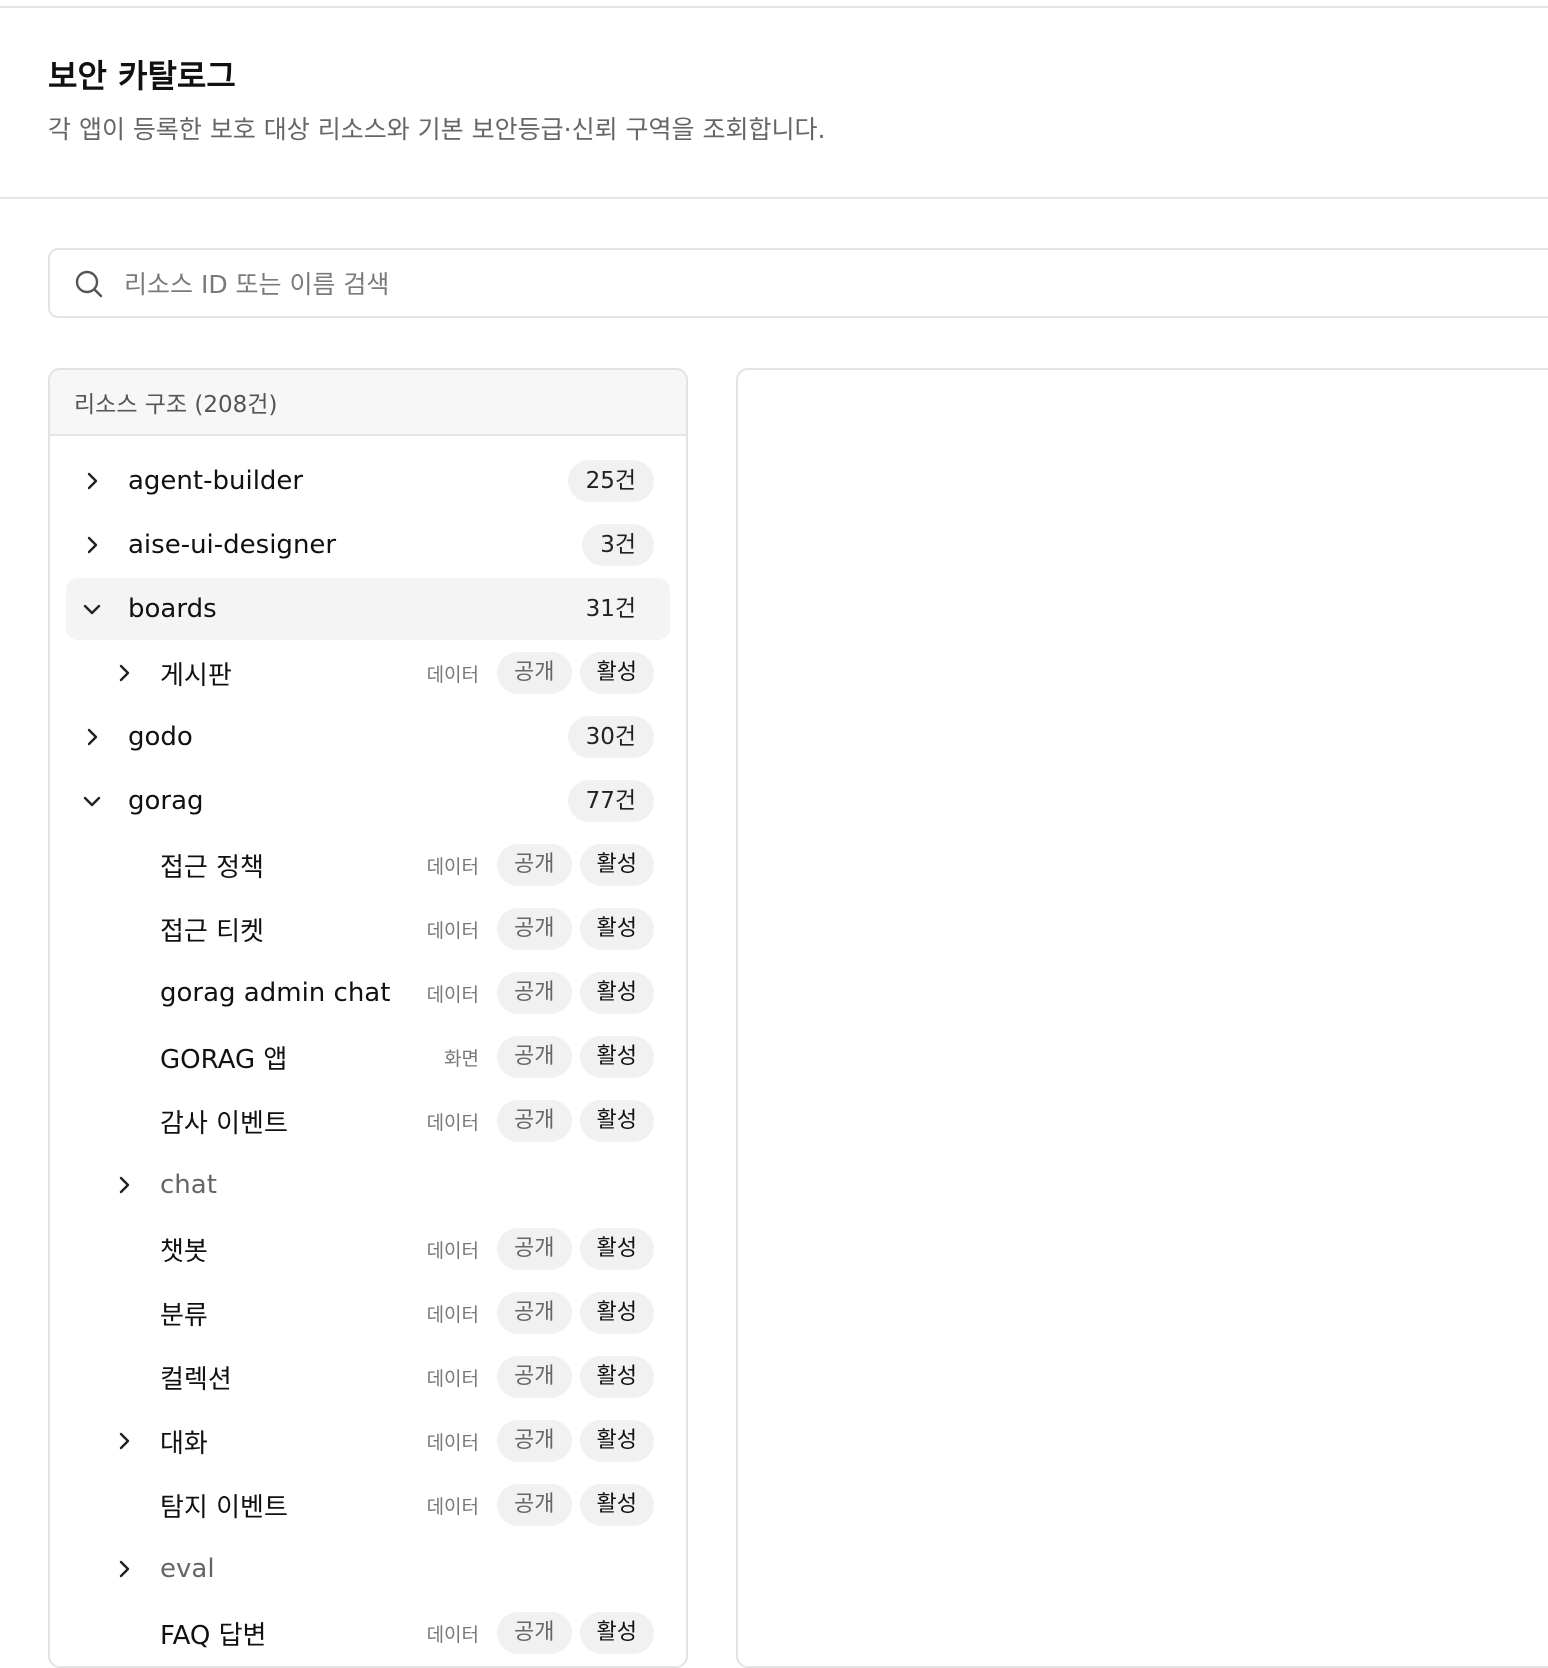  Describe the element at coordinates (368, 1185) in the screenshot. I see `tree-row-group-chat: chat` at that location.